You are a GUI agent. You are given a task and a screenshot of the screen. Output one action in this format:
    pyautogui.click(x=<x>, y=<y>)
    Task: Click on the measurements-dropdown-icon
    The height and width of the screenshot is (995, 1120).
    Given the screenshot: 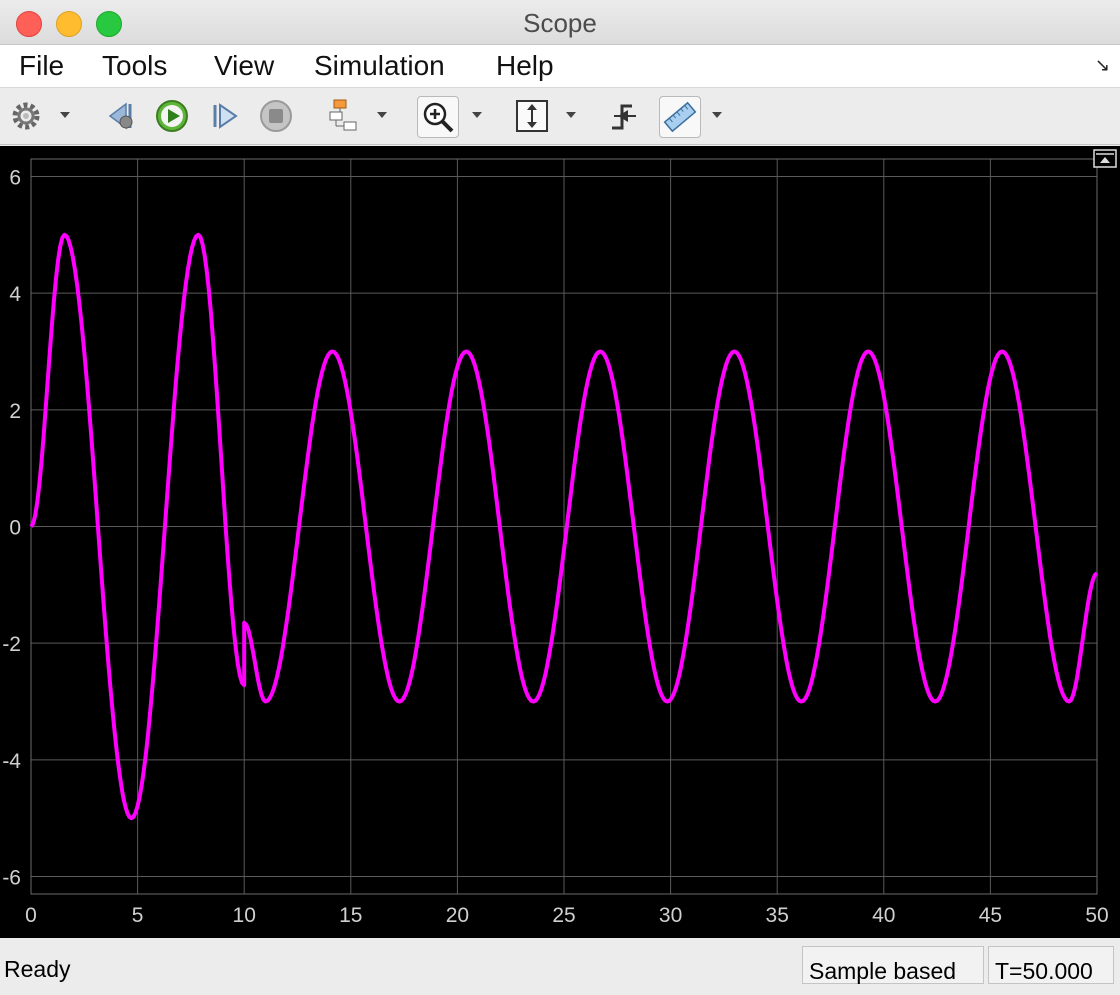 What is the action you would take?
    pyautogui.click(x=717, y=115)
    